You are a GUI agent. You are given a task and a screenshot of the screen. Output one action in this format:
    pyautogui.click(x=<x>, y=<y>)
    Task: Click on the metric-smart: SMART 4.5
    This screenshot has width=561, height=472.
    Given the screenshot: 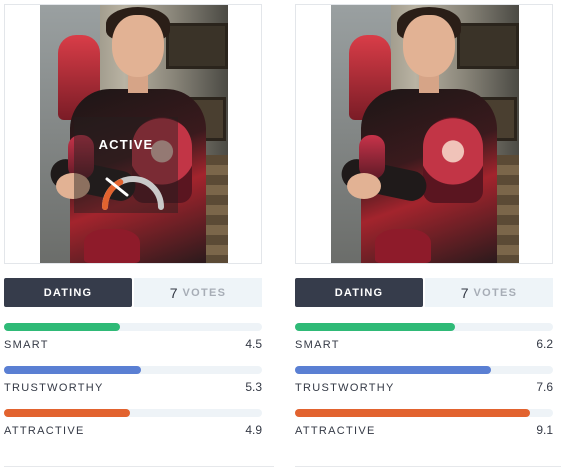 What is the action you would take?
    pyautogui.click(x=133, y=343)
    